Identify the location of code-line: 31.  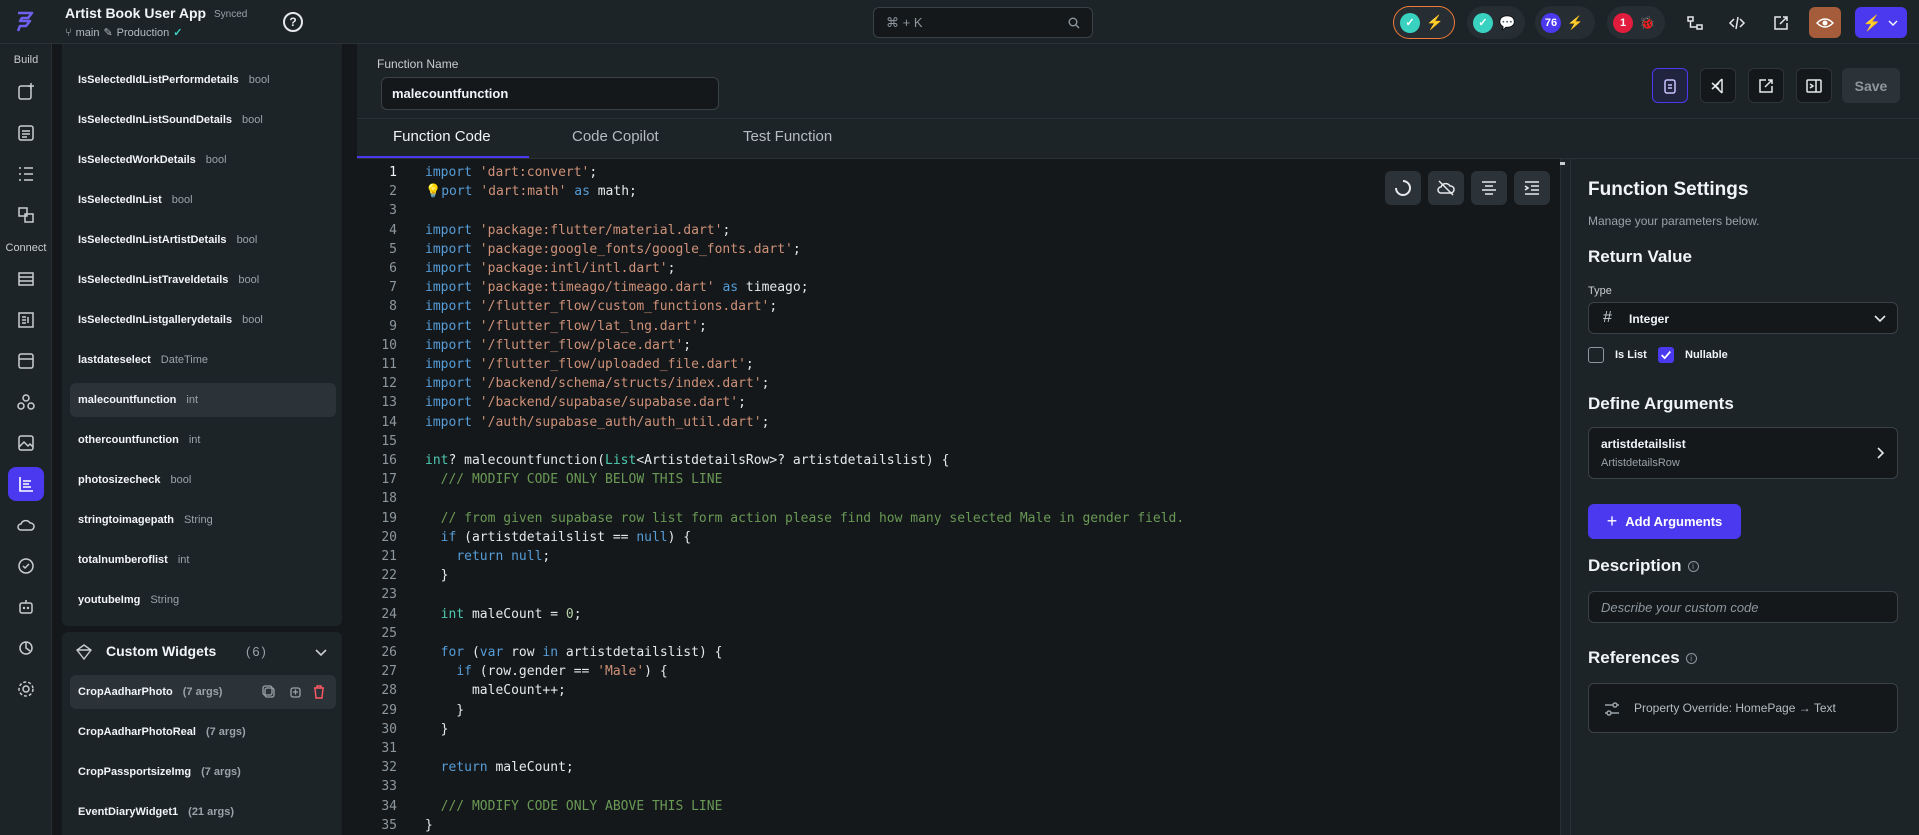
(957, 750).